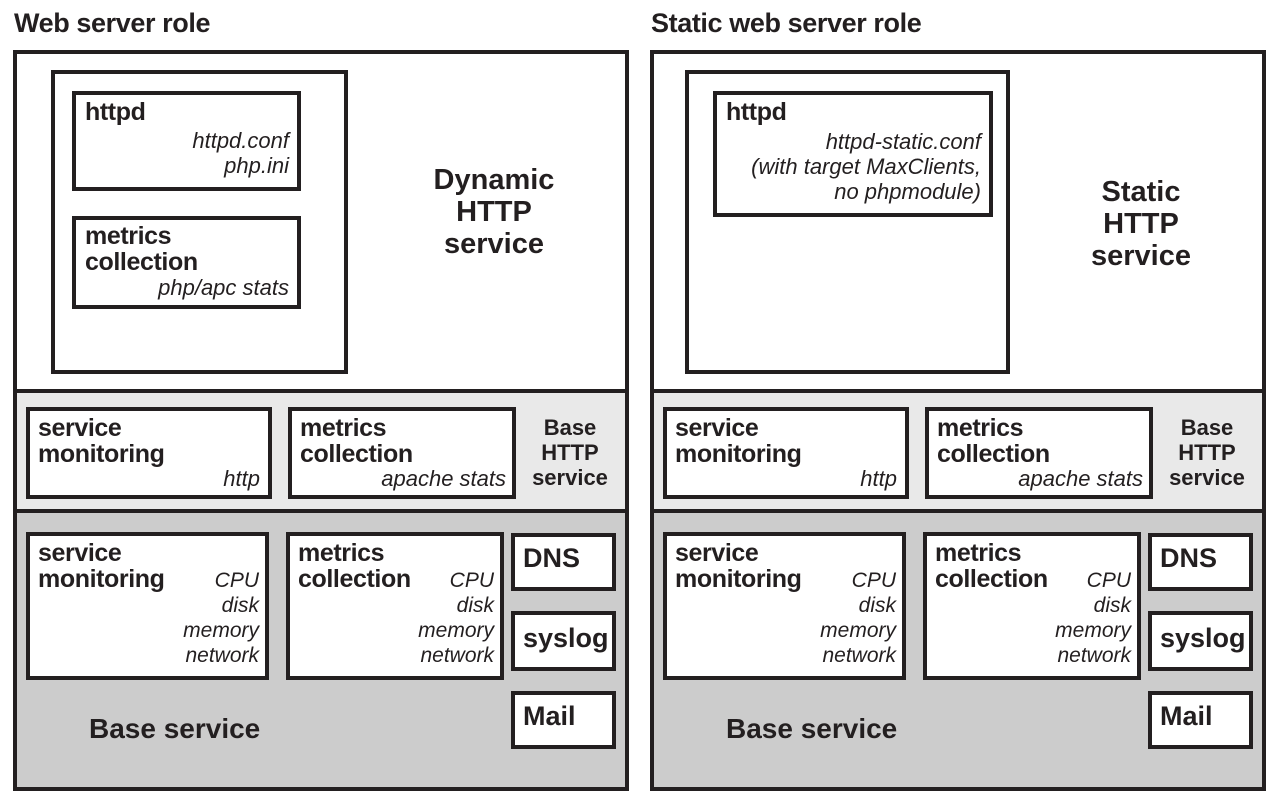 The width and height of the screenshot is (1277, 801). Describe the element at coordinates (112, 23) in the screenshot. I see `left-panel-title: Web server role` at that location.